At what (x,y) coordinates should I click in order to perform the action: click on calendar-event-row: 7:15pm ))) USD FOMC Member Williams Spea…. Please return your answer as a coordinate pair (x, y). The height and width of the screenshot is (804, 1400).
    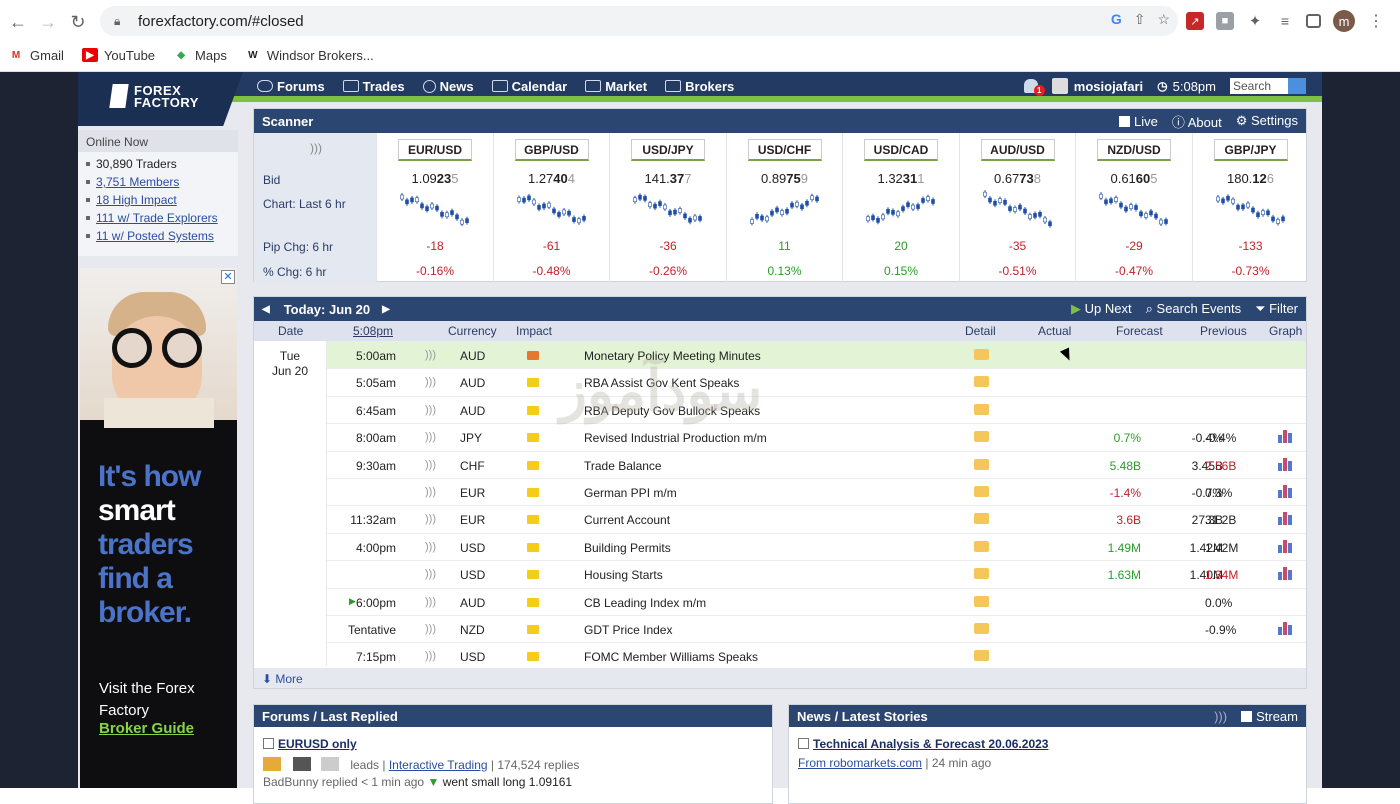
    Looking at the image, I should click on (816, 655).